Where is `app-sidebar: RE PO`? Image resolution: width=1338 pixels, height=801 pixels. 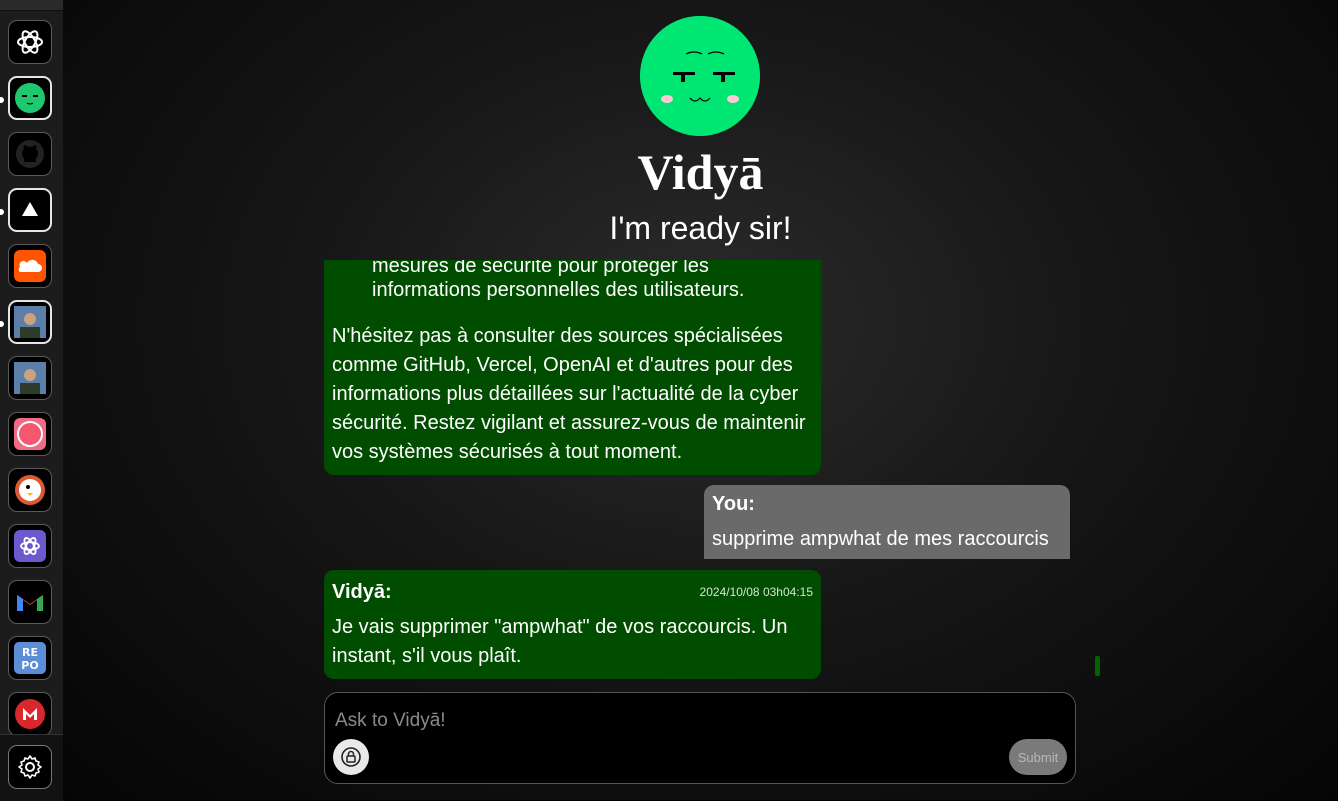 app-sidebar: RE PO is located at coordinates (31, 400).